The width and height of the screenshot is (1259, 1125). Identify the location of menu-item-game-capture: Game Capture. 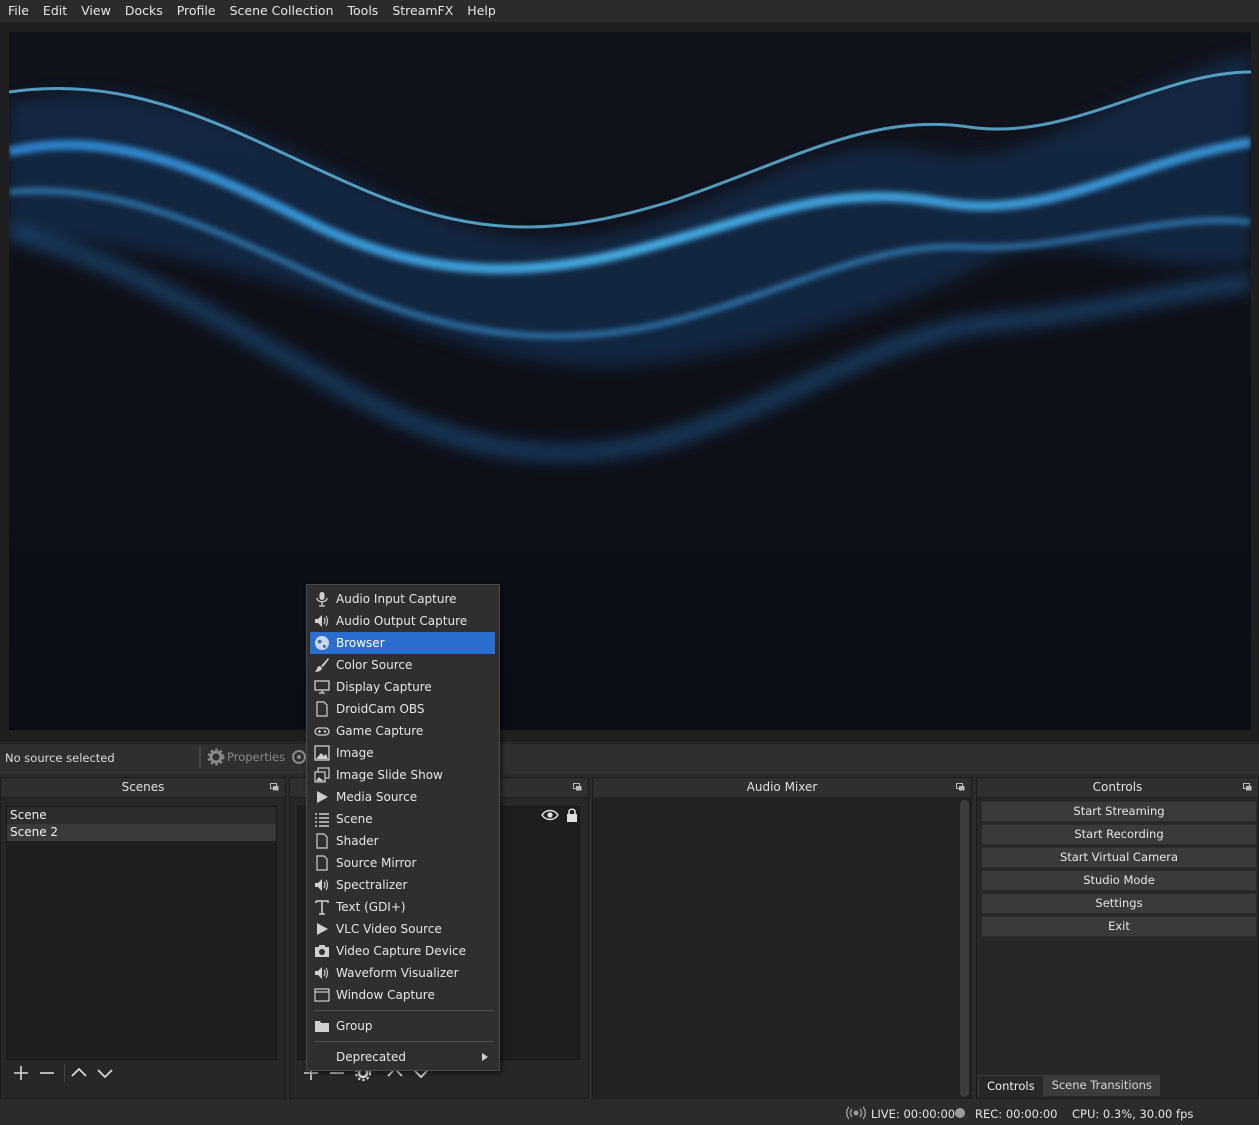
(402, 731).